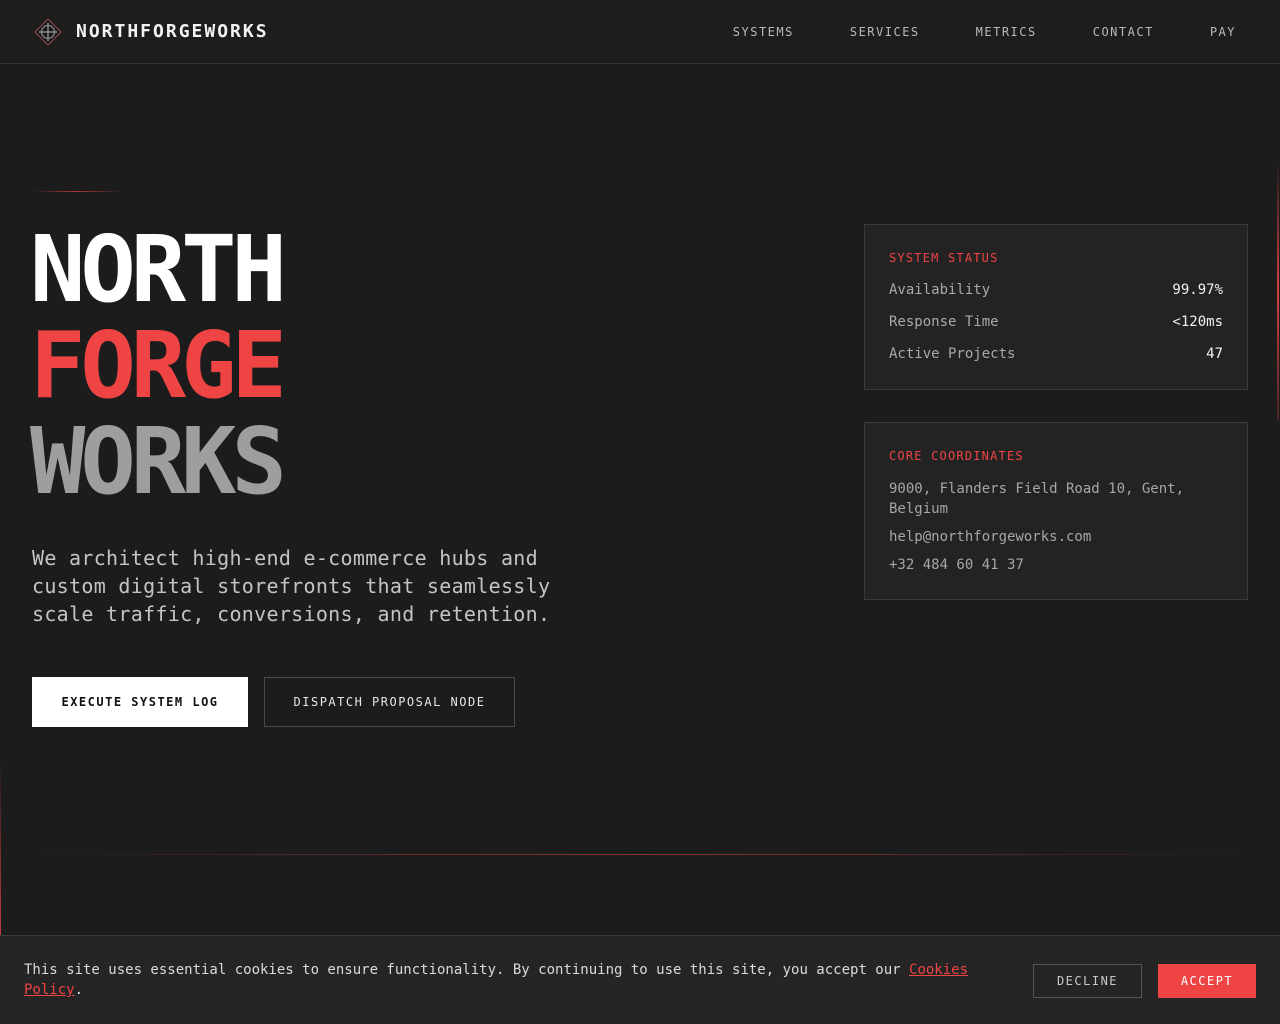 Image resolution: width=1280 pixels, height=1024 pixels. What do you see at coordinates (1197, 290) in the screenshot?
I see `stat-value: 99.97%` at bounding box center [1197, 290].